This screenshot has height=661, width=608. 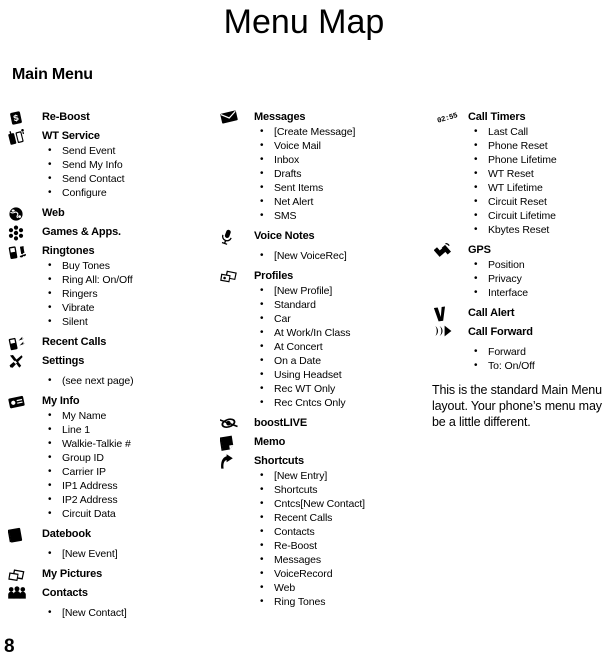 I want to click on menu-group-header: Call Forward, so click(x=517, y=332).